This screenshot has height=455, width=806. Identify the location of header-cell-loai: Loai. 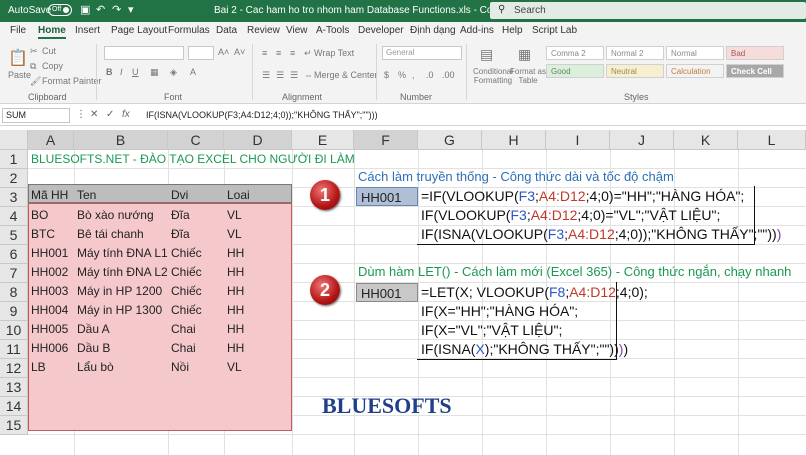
(237, 195).